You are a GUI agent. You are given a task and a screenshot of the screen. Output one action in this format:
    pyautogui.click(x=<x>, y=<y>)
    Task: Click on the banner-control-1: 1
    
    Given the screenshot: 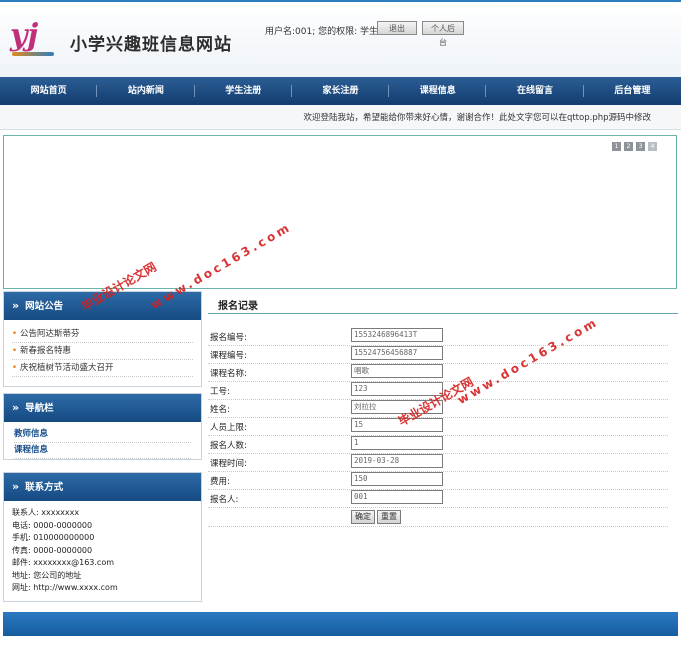 What is the action you would take?
    pyautogui.click(x=616, y=146)
    